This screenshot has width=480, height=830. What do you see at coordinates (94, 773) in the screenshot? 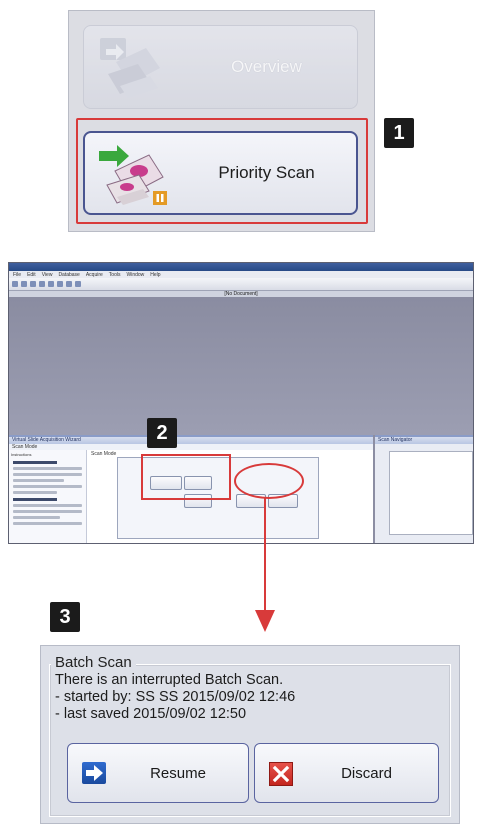
I see `arrow-right-icon` at bounding box center [94, 773].